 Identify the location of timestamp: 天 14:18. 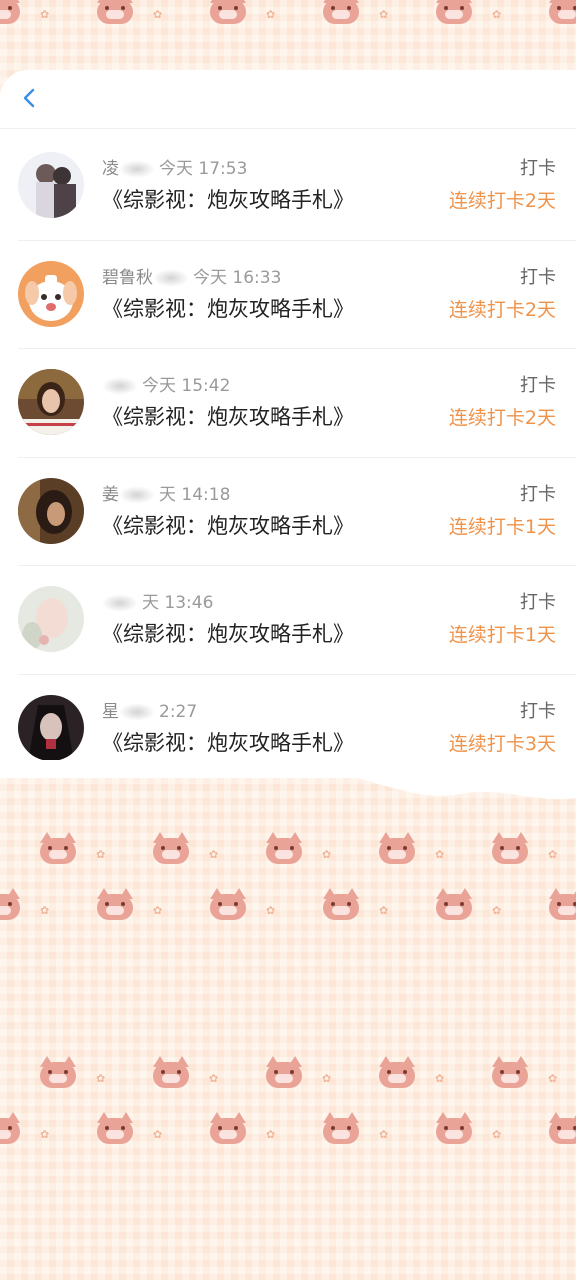
(195, 494).